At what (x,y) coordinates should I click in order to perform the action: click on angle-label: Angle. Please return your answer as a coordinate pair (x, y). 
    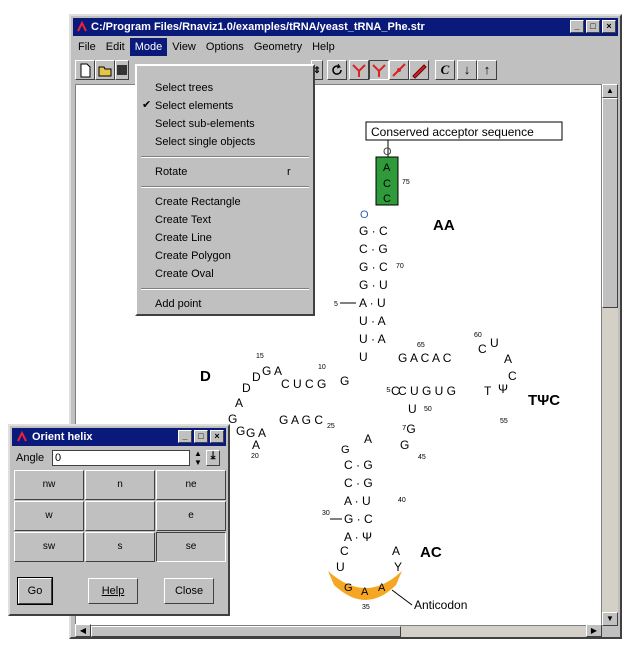
    Looking at the image, I should click on (30, 458).